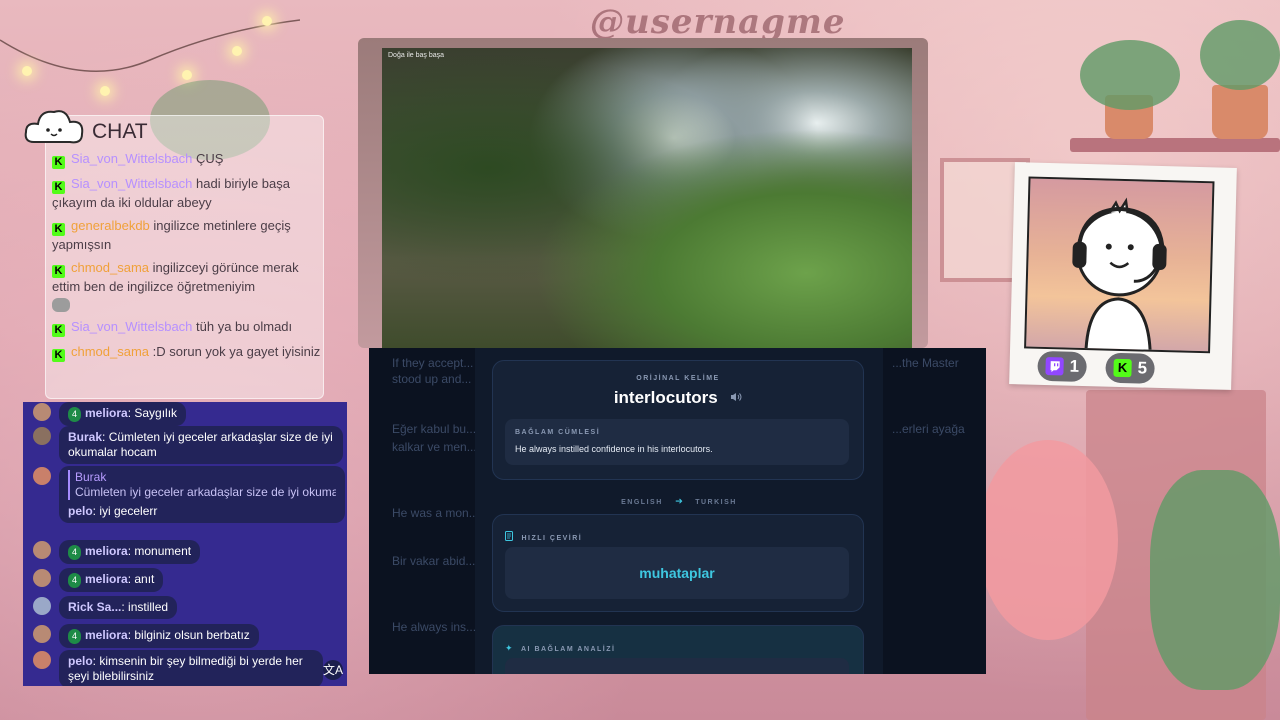 Image resolution: width=1280 pixels, height=720 pixels. I want to click on cat-emote-icon, so click(61, 304).